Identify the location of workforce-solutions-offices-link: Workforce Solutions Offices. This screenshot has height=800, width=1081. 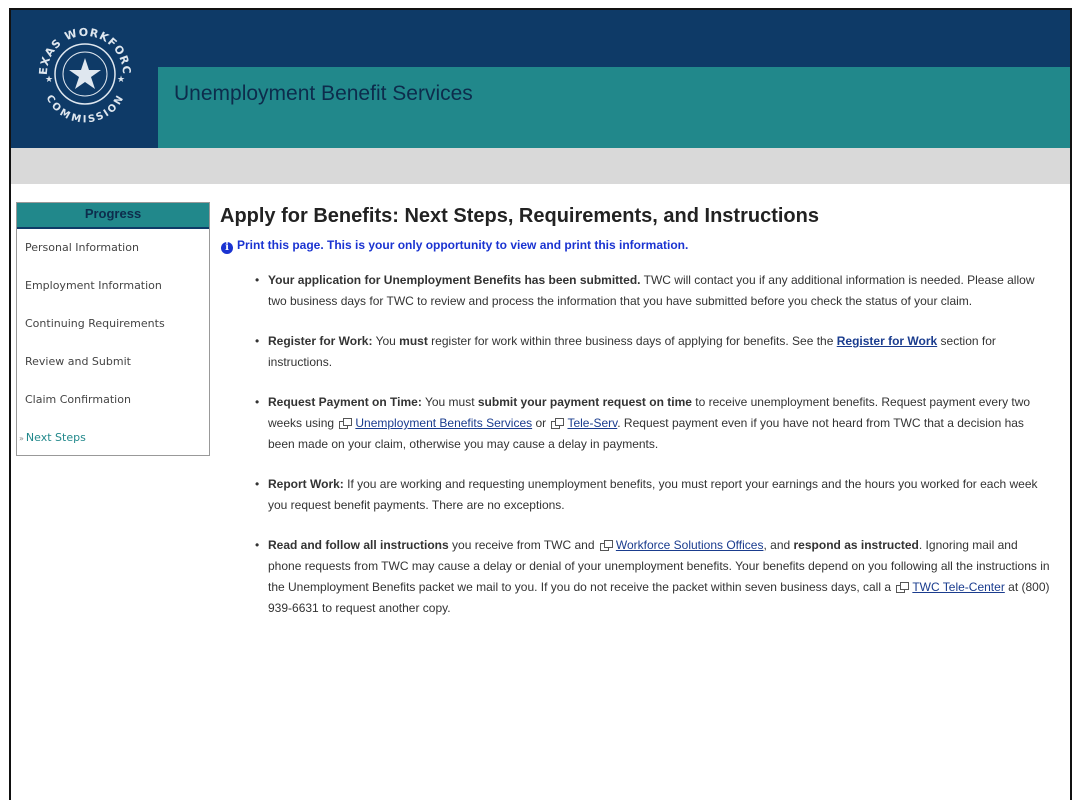
(690, 545).